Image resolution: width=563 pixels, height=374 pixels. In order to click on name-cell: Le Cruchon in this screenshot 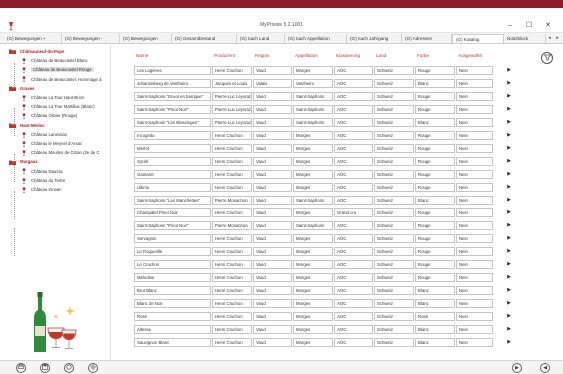, I will do `click(172, 265)`.